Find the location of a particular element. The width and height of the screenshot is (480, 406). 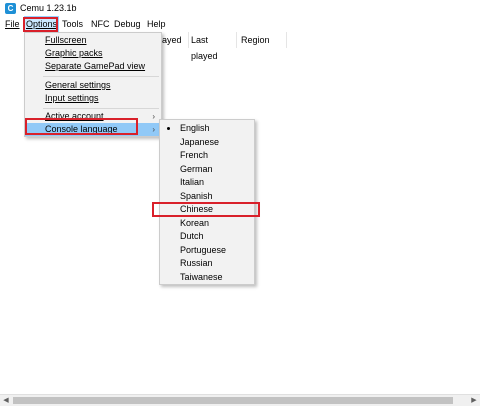

menu-item-fullscreen: Fullscreen is located at coordinates (93, 40).